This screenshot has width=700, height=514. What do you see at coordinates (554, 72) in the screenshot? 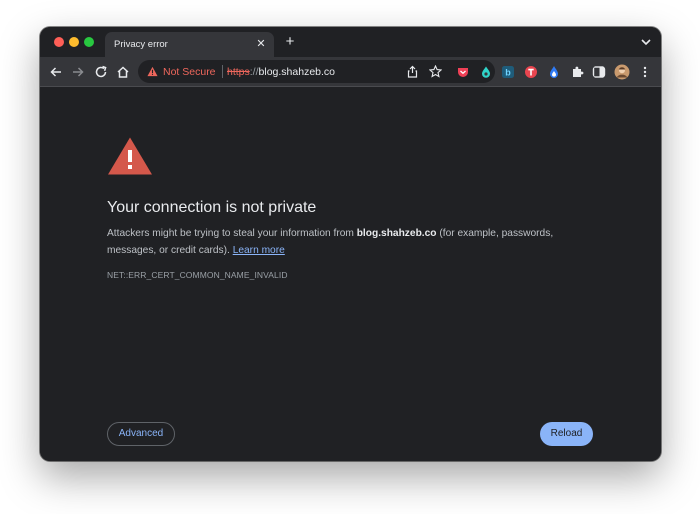
I see `flame-icon` at bounding box center [554, 72].